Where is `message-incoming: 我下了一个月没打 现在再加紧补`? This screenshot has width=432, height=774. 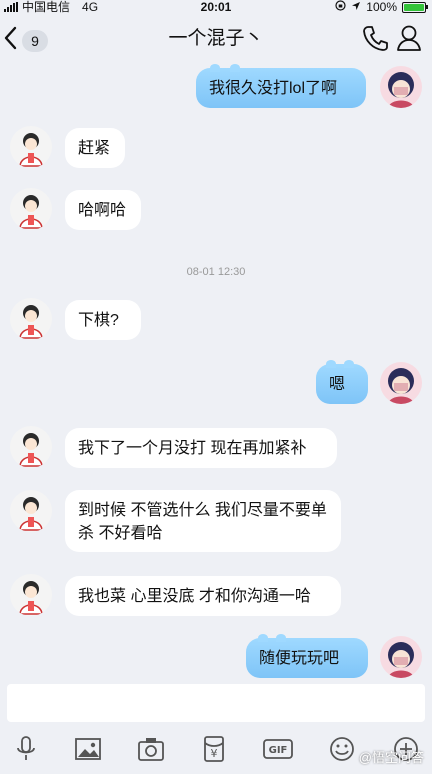 message-incoming: 我下了一个月没打 现在再加紧补 is located at coordinates (216, 449).